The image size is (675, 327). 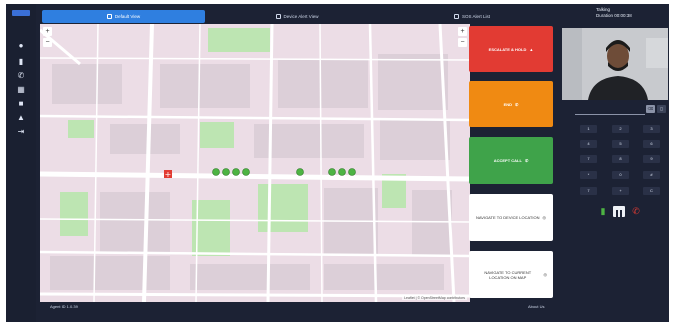 I want to click on clear-input-button: ◻, so click(x=661, y=109).